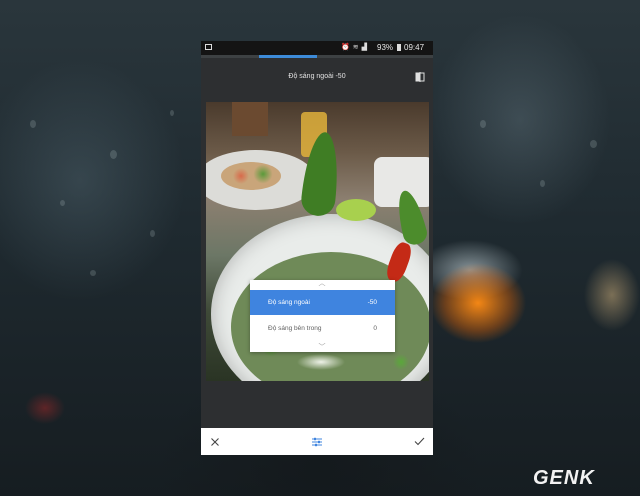 The height and width of the screenshot is (496, 640). Describe the element at coordinates (375, 328) in the screenshot. I see `menu-item-value: 0` at that location.